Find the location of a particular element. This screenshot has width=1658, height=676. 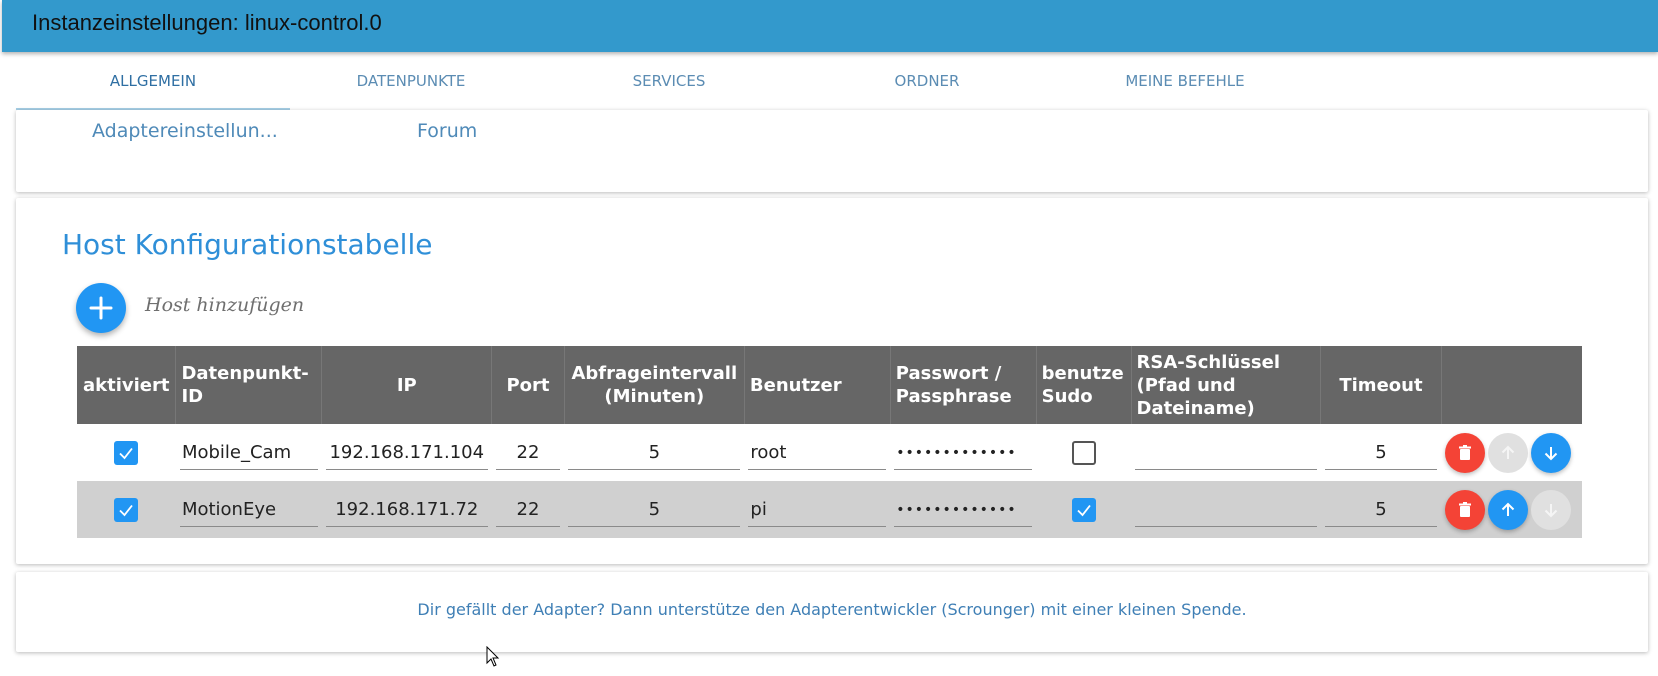

links-card: Adaptereinstellun... Forum is located at coordinates (832, 151).